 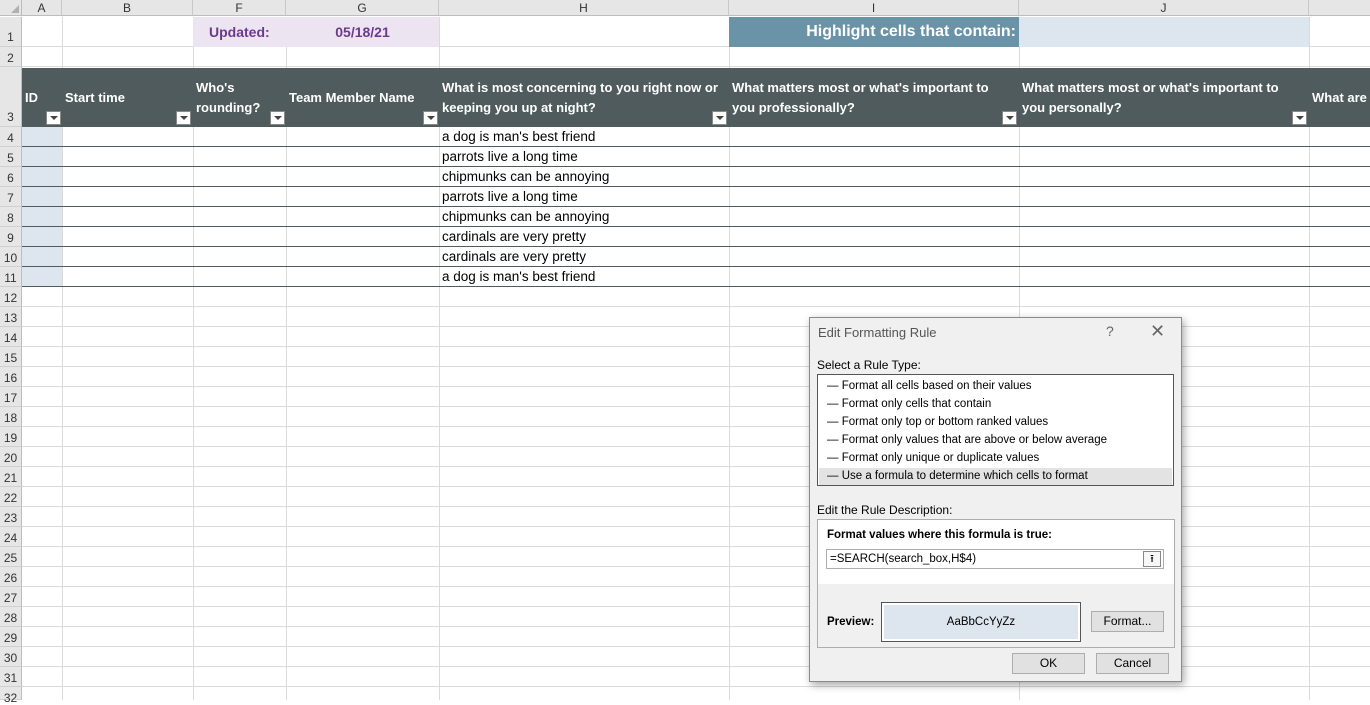 I want to click on help-icon: ?, so click(x=1110, y=331).